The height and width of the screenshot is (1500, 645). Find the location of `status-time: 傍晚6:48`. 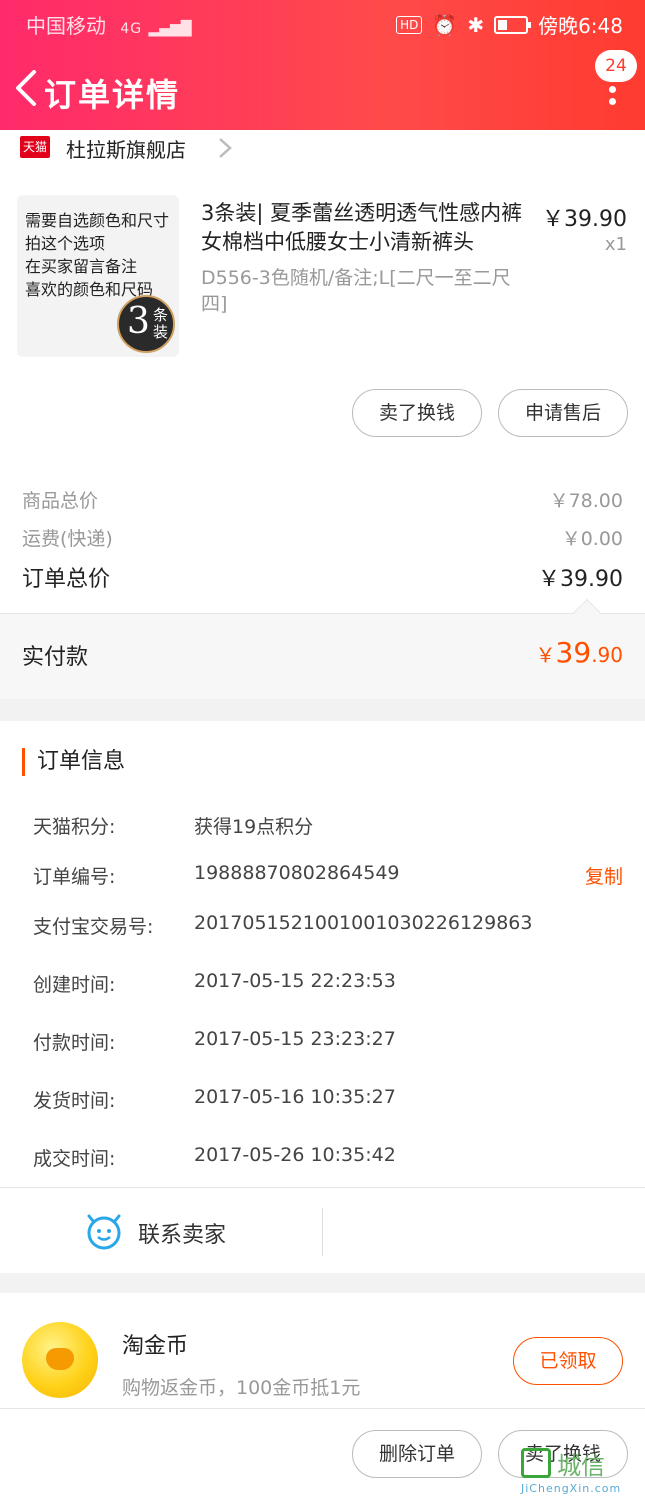

status-time: 傍晚6:48 is located at coordinates (580, 26).